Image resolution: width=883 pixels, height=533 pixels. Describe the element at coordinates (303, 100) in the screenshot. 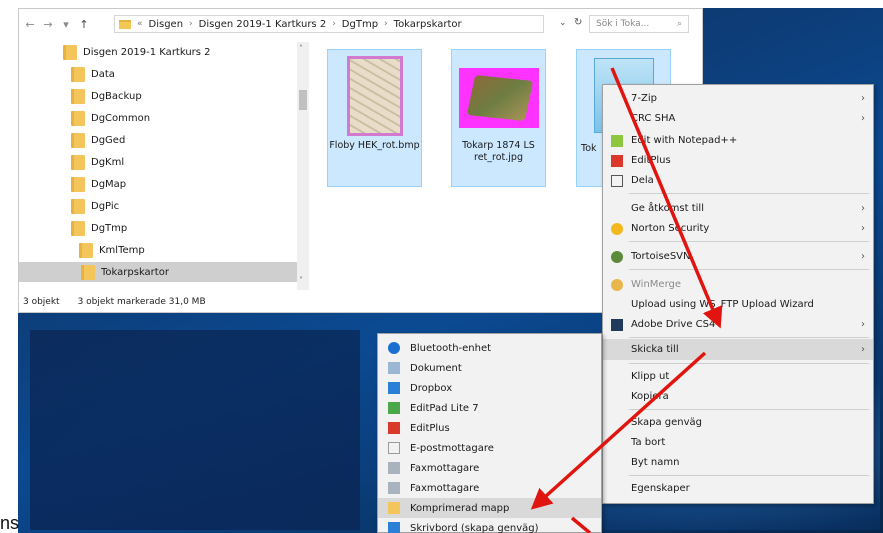

I see `scroll-thumb` at that location.